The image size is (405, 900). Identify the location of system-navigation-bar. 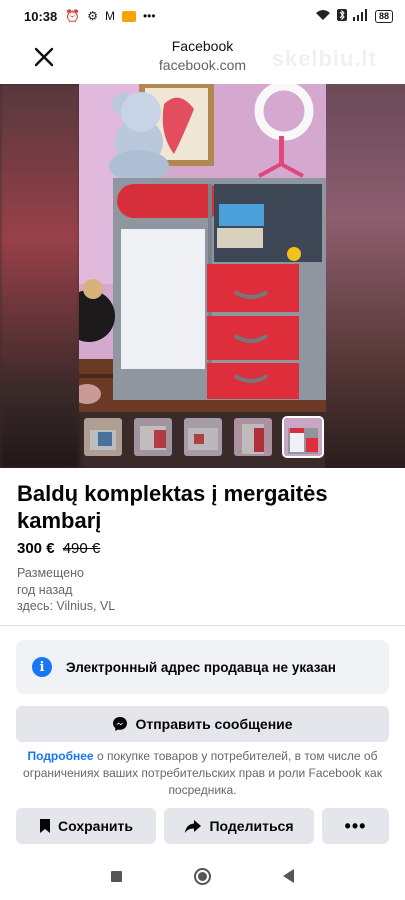
(202, 876).